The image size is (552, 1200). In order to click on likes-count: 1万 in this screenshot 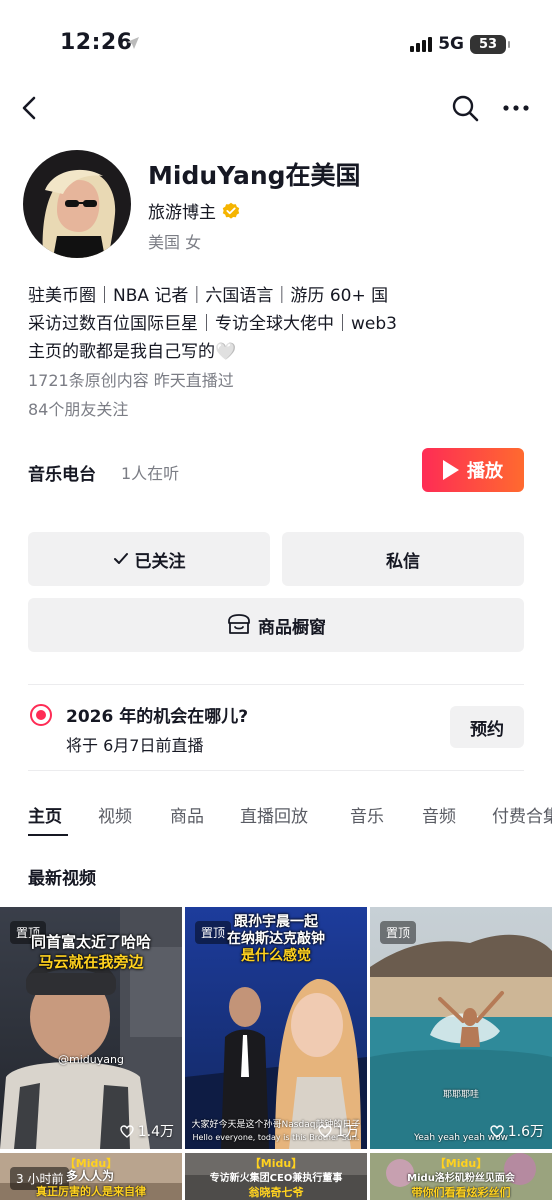, I will do `click(347, 1132)`.